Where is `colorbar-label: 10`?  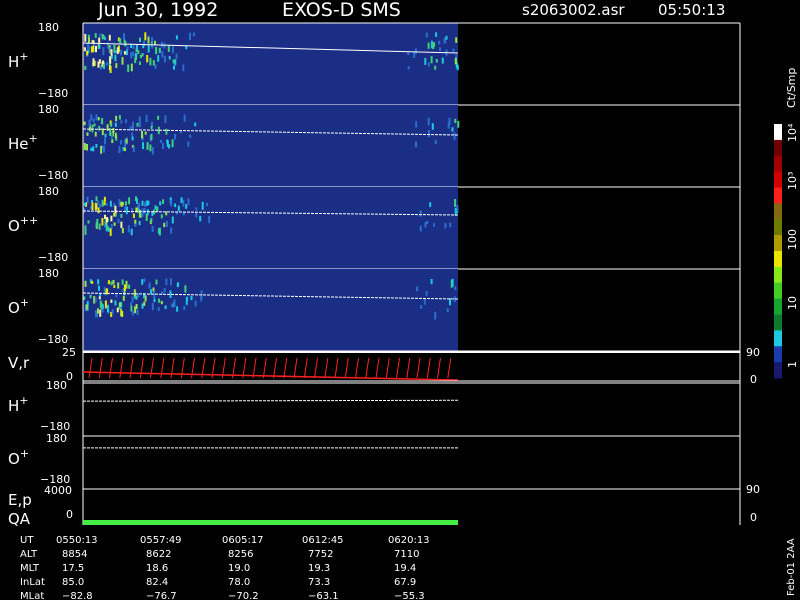 colorbar-label: 10 is located at coordinates (792, 303).